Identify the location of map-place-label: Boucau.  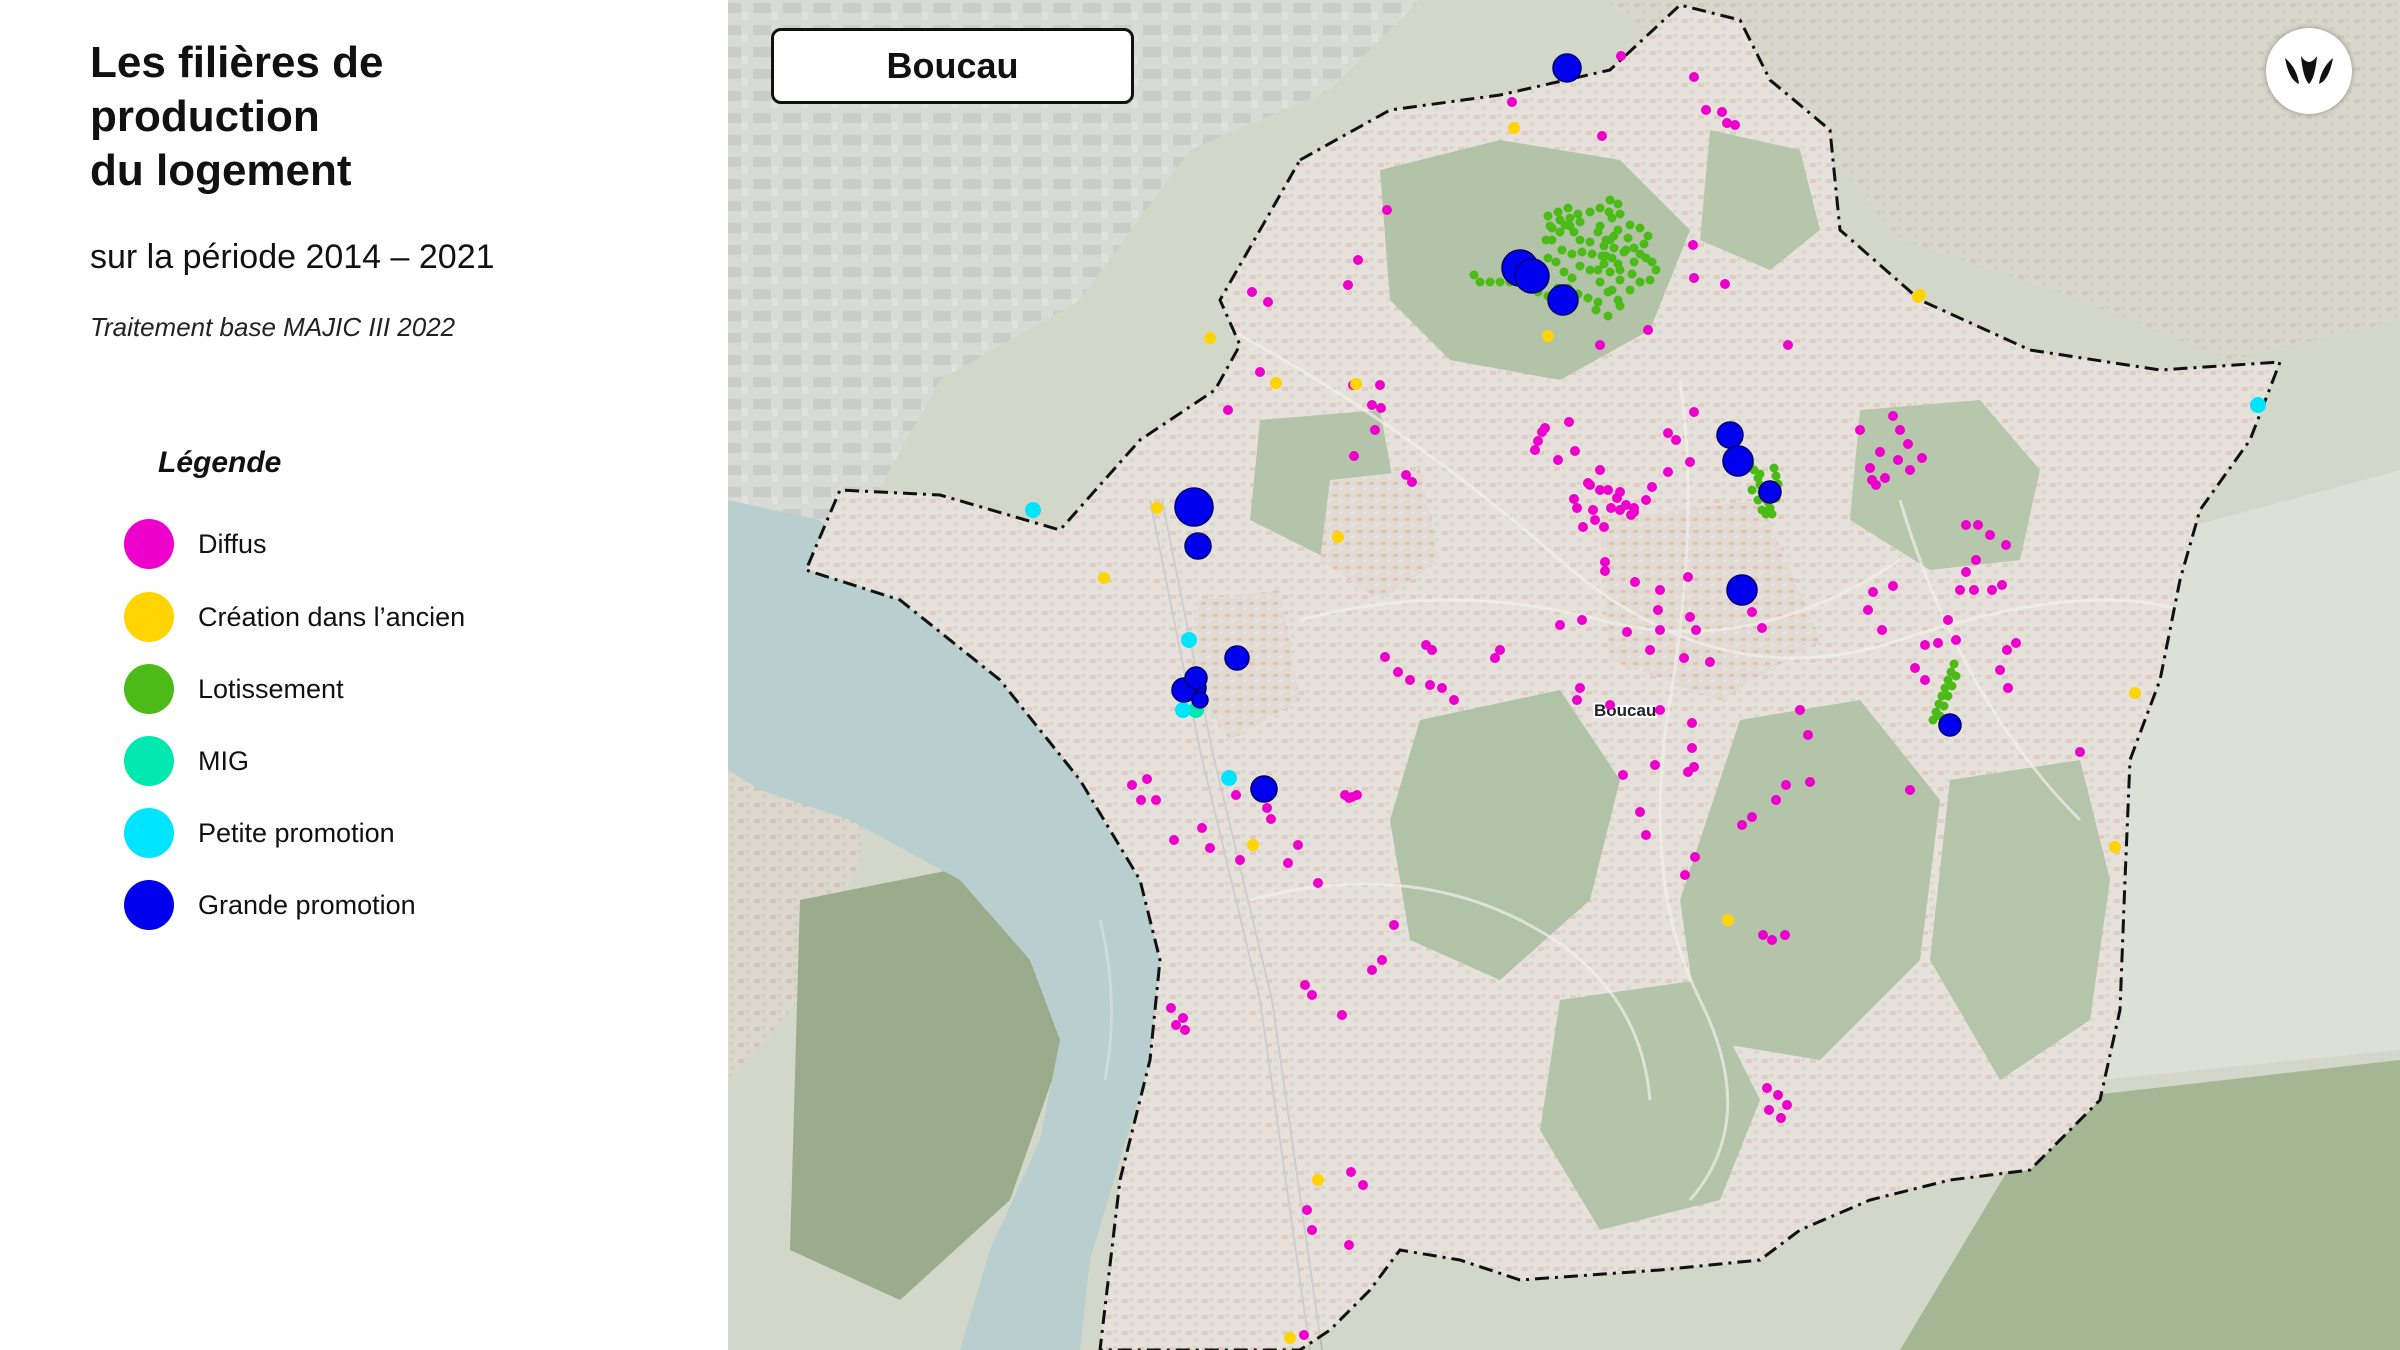
(1625, 710).